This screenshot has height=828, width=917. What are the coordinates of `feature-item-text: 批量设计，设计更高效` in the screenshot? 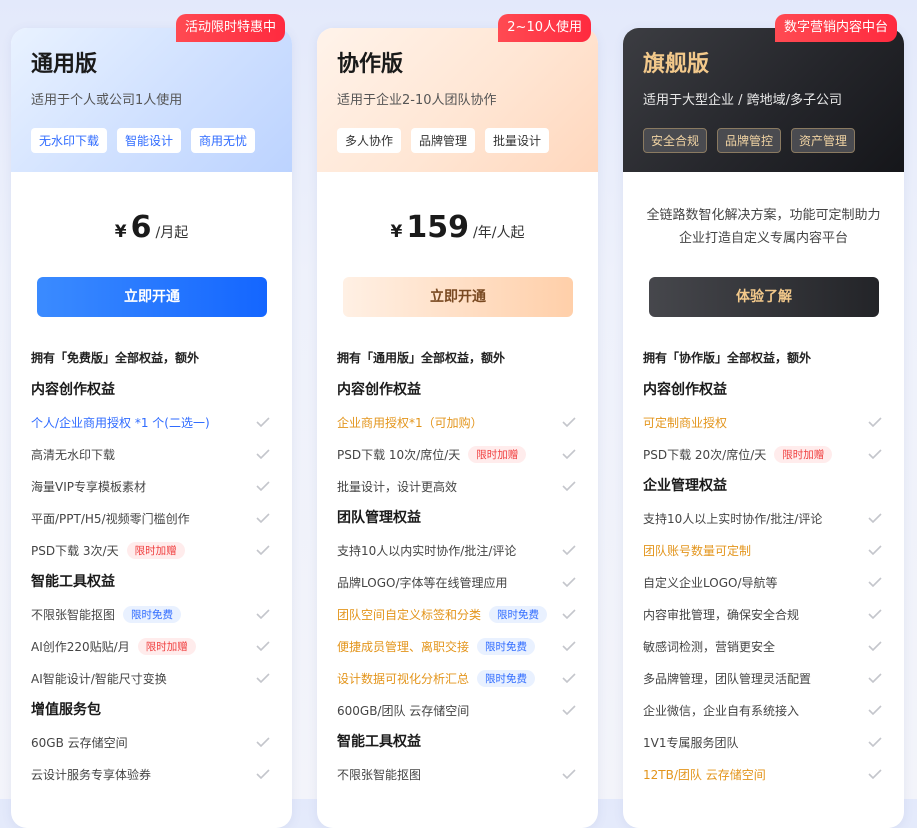 It's located at (397, 486).